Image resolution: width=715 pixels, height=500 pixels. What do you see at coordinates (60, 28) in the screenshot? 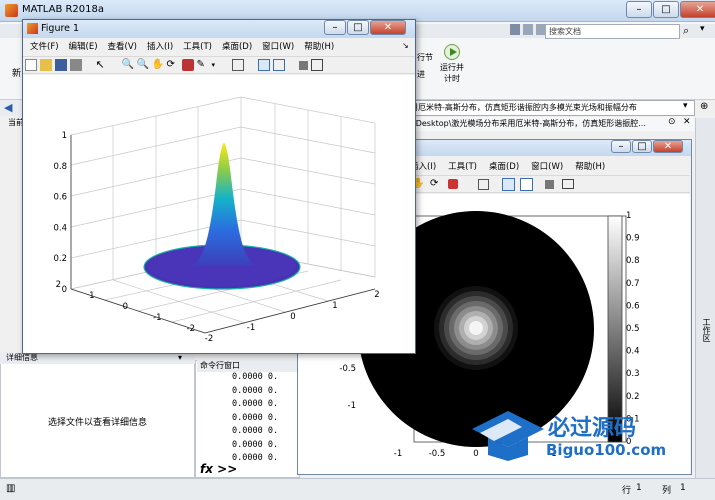
I see `figure1-title: Figure 1` at bounding box center [60, 28].